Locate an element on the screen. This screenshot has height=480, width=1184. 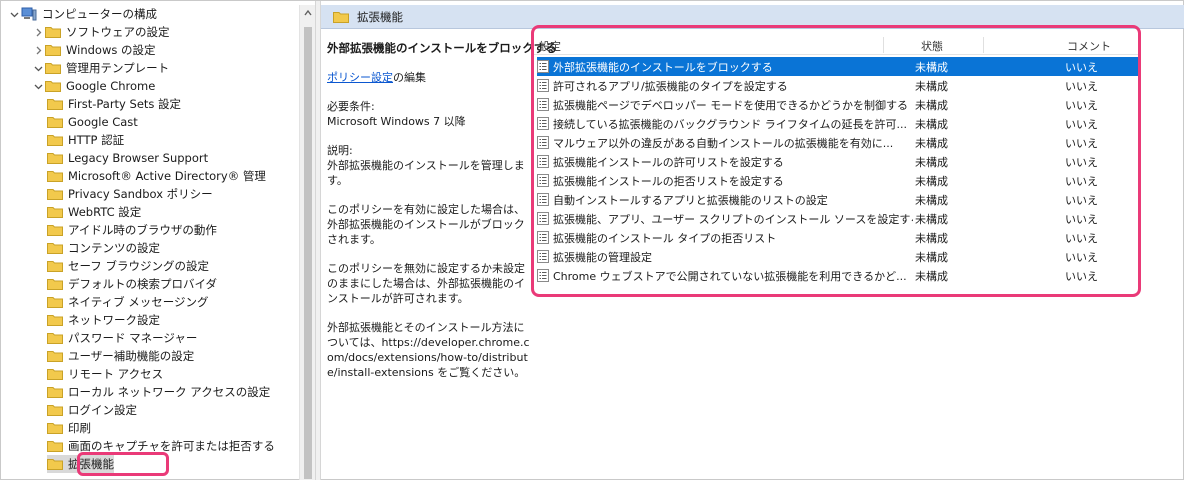
tree-item: WebRTC 設定 is located at coordinates (94, 212).